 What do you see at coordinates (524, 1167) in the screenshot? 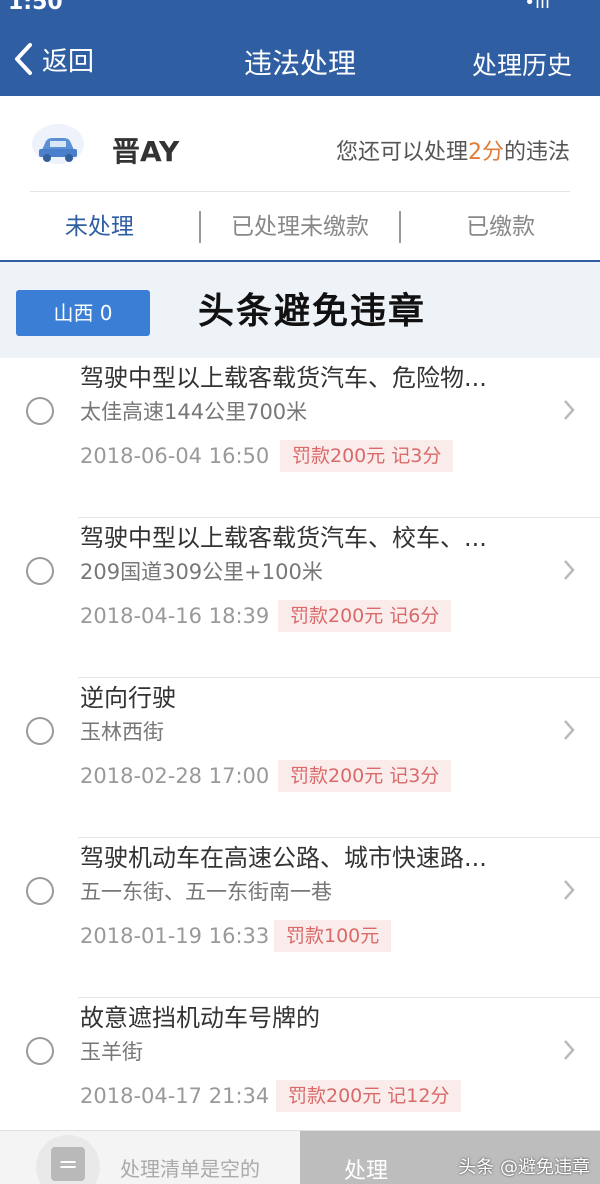
I see `corner-watermark: 头条 @避免违章` at bounding box center [524, 1167].